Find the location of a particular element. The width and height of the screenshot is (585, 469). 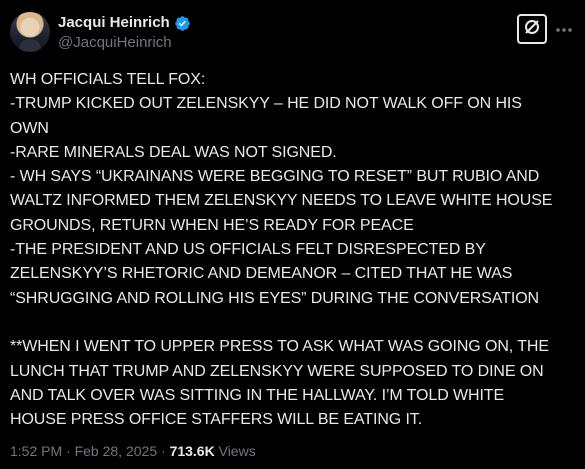

tweet-meta: 1:52 PM · Feb 28, 2025 · 713.6K Views is located at coordinates (133, 451).